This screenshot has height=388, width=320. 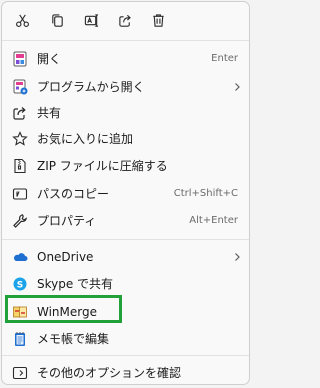 I want to click on menu-item-edit-notepad: メモ帳で編集, so click(x=126, y=339).